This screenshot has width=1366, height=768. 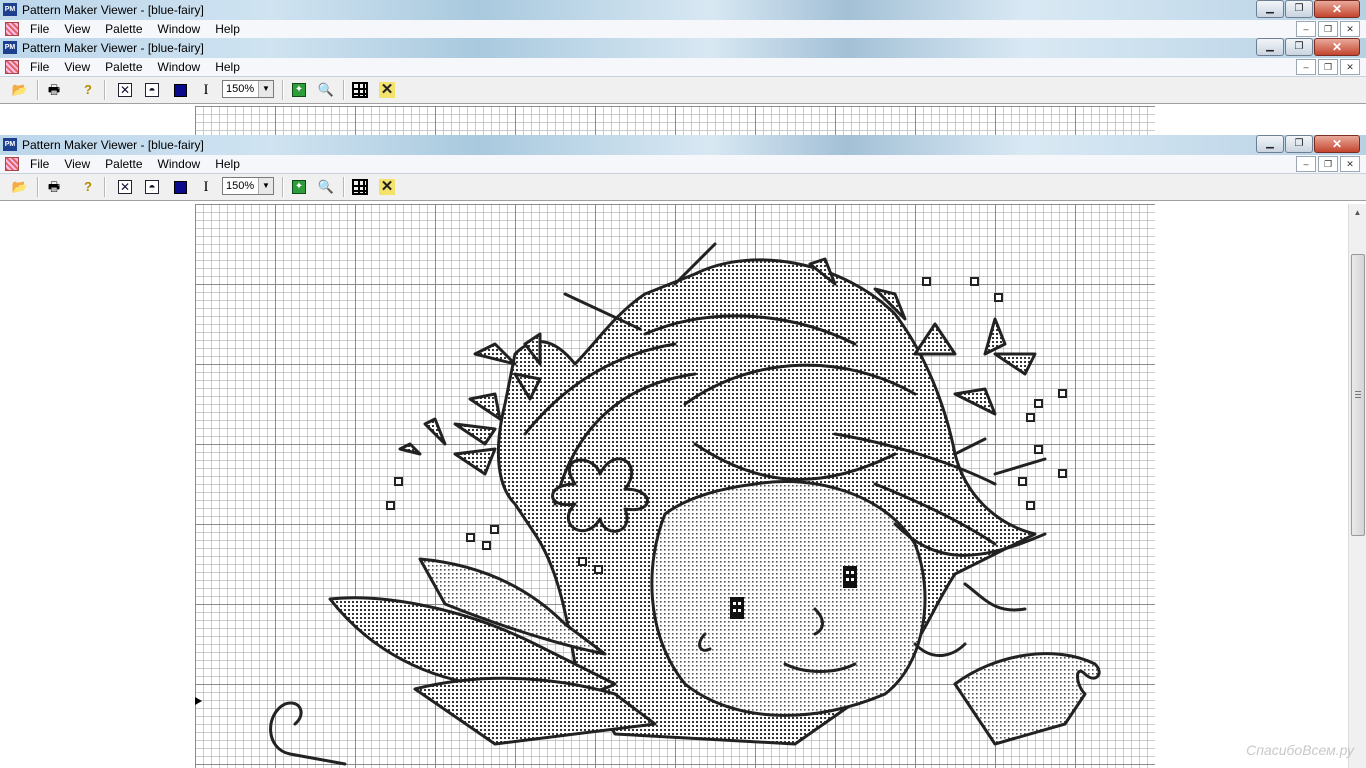 I want to click on watermark: СпасибоВсем.ру, so click(x=1300, y=750).